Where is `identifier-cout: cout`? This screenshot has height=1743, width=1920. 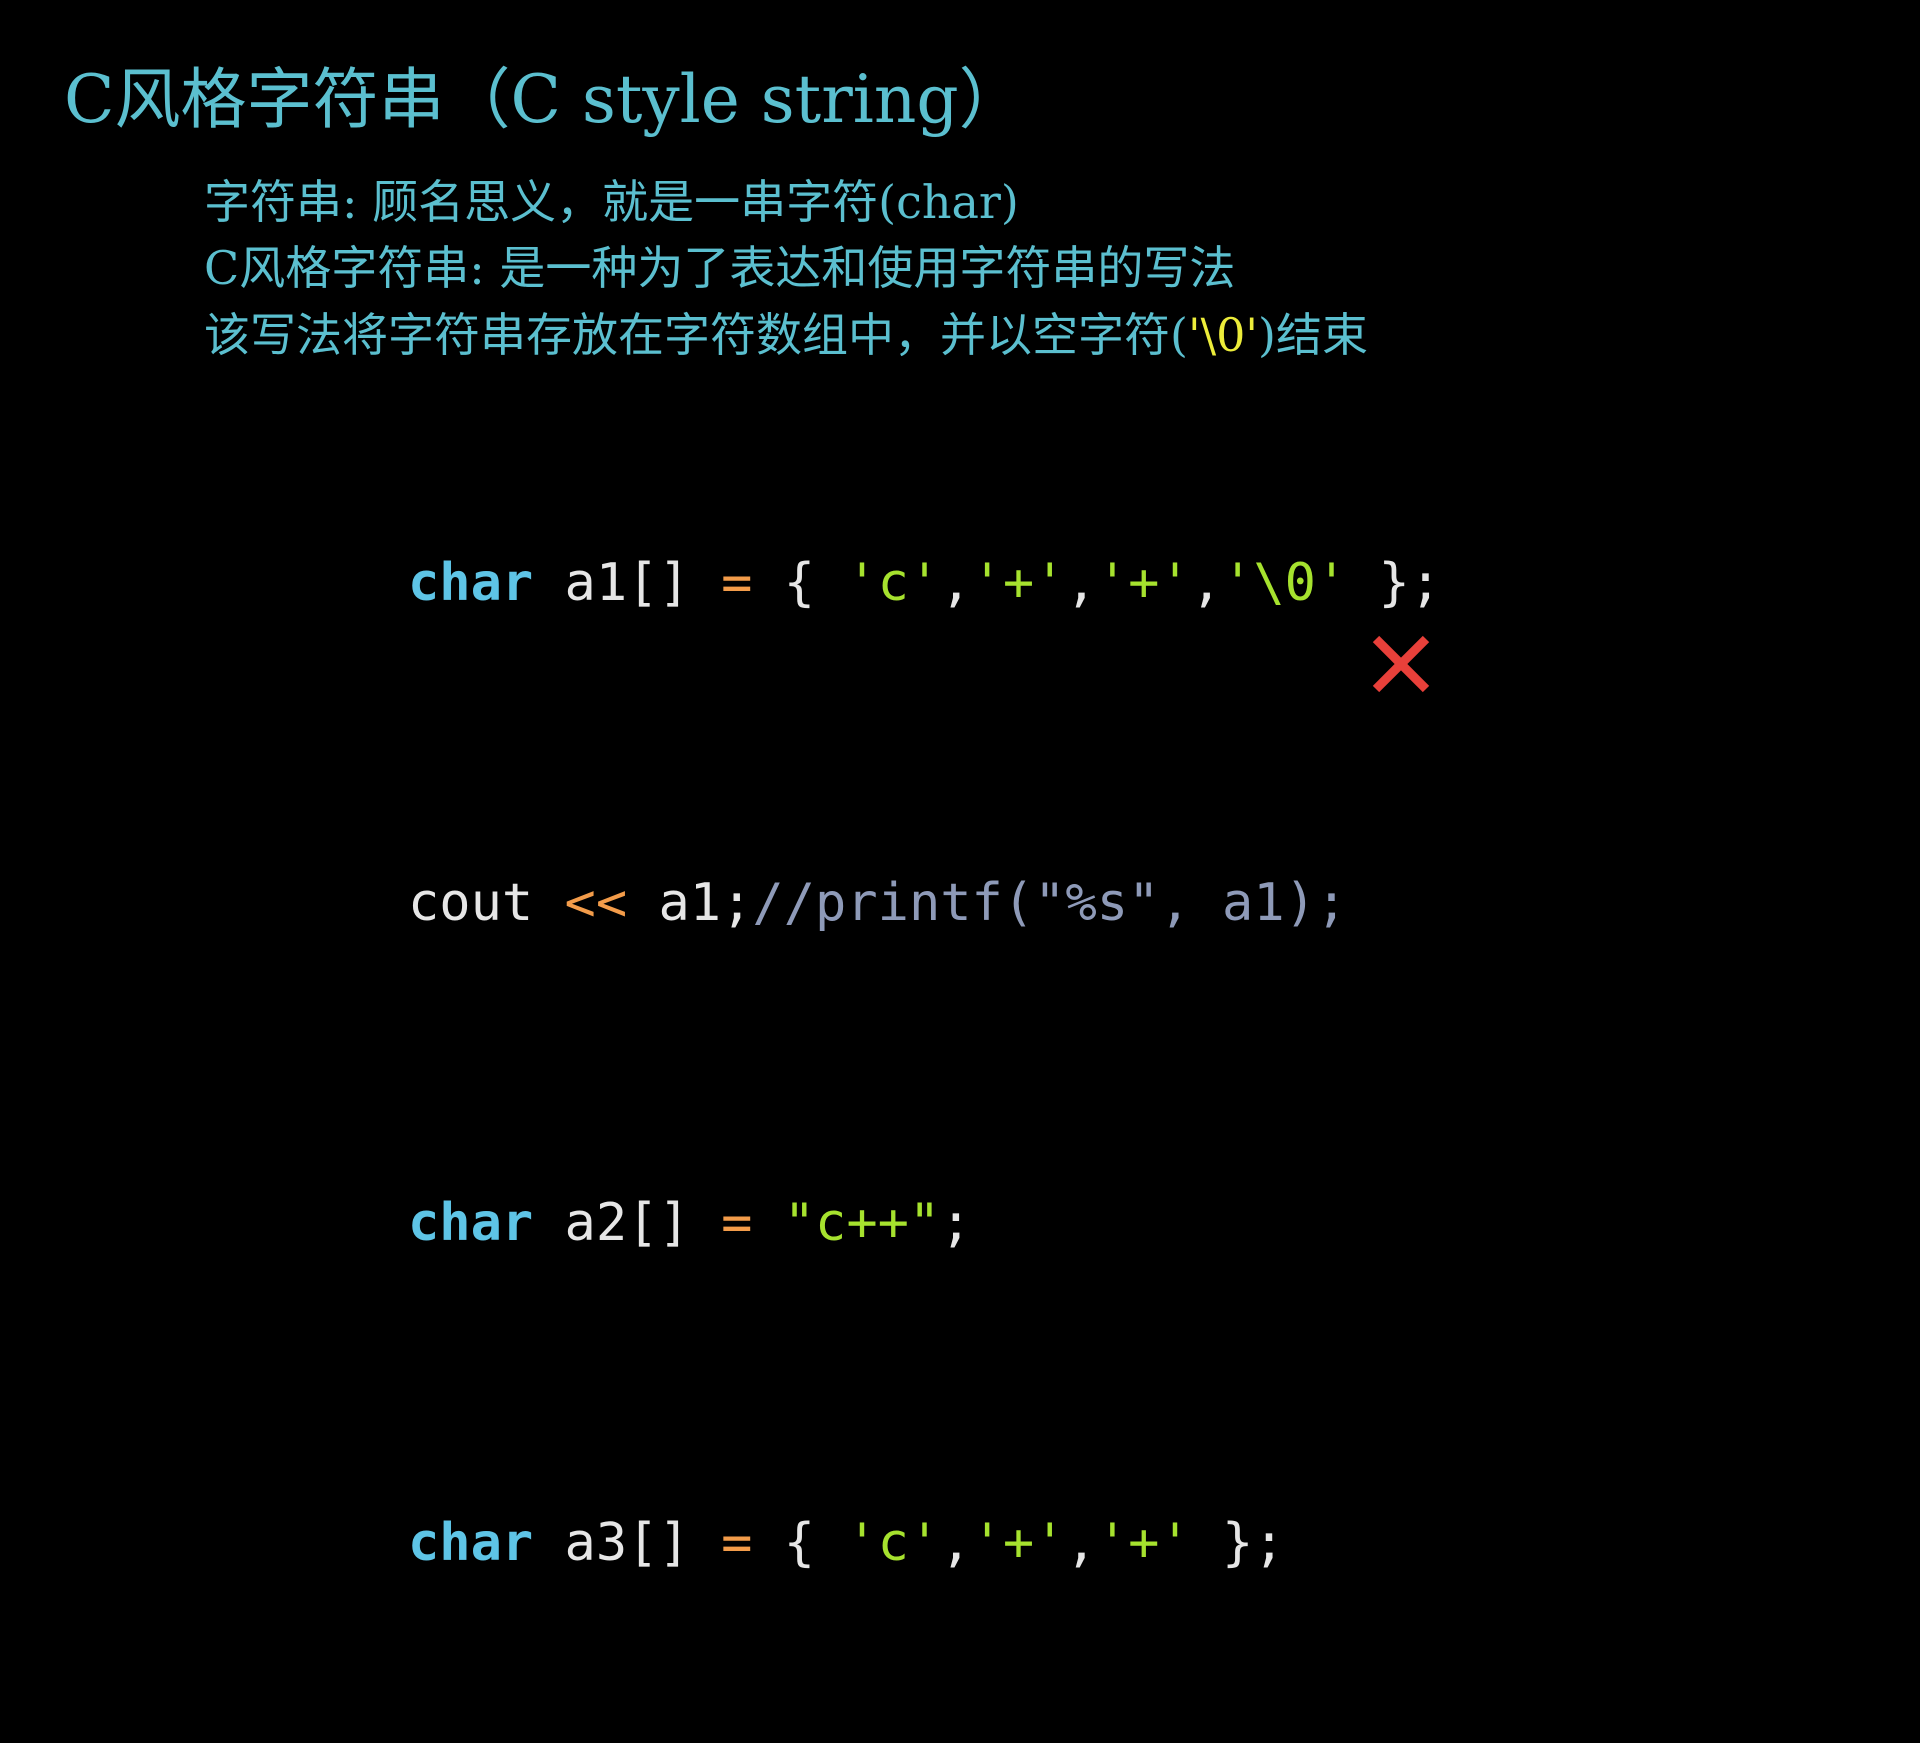 identifier-cout: cout is located at coordinates (486, 903).